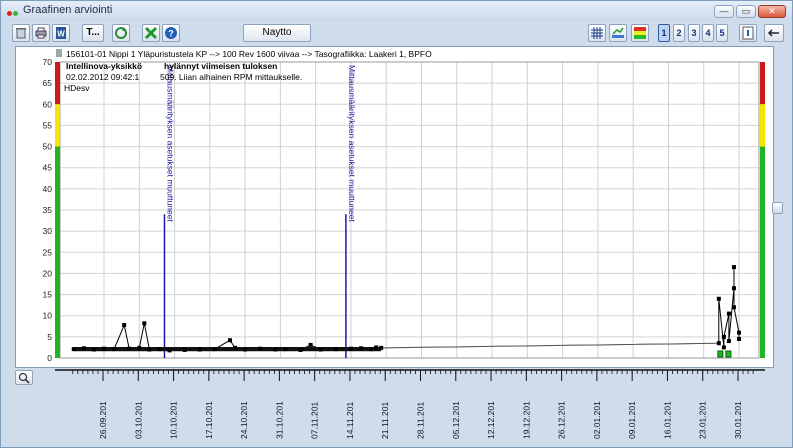 The image size is (793, 448). What do you see at coordinates (746, 11) in the screenshot?
I see `restore-button: ▭` at bounding box center [746, 11].